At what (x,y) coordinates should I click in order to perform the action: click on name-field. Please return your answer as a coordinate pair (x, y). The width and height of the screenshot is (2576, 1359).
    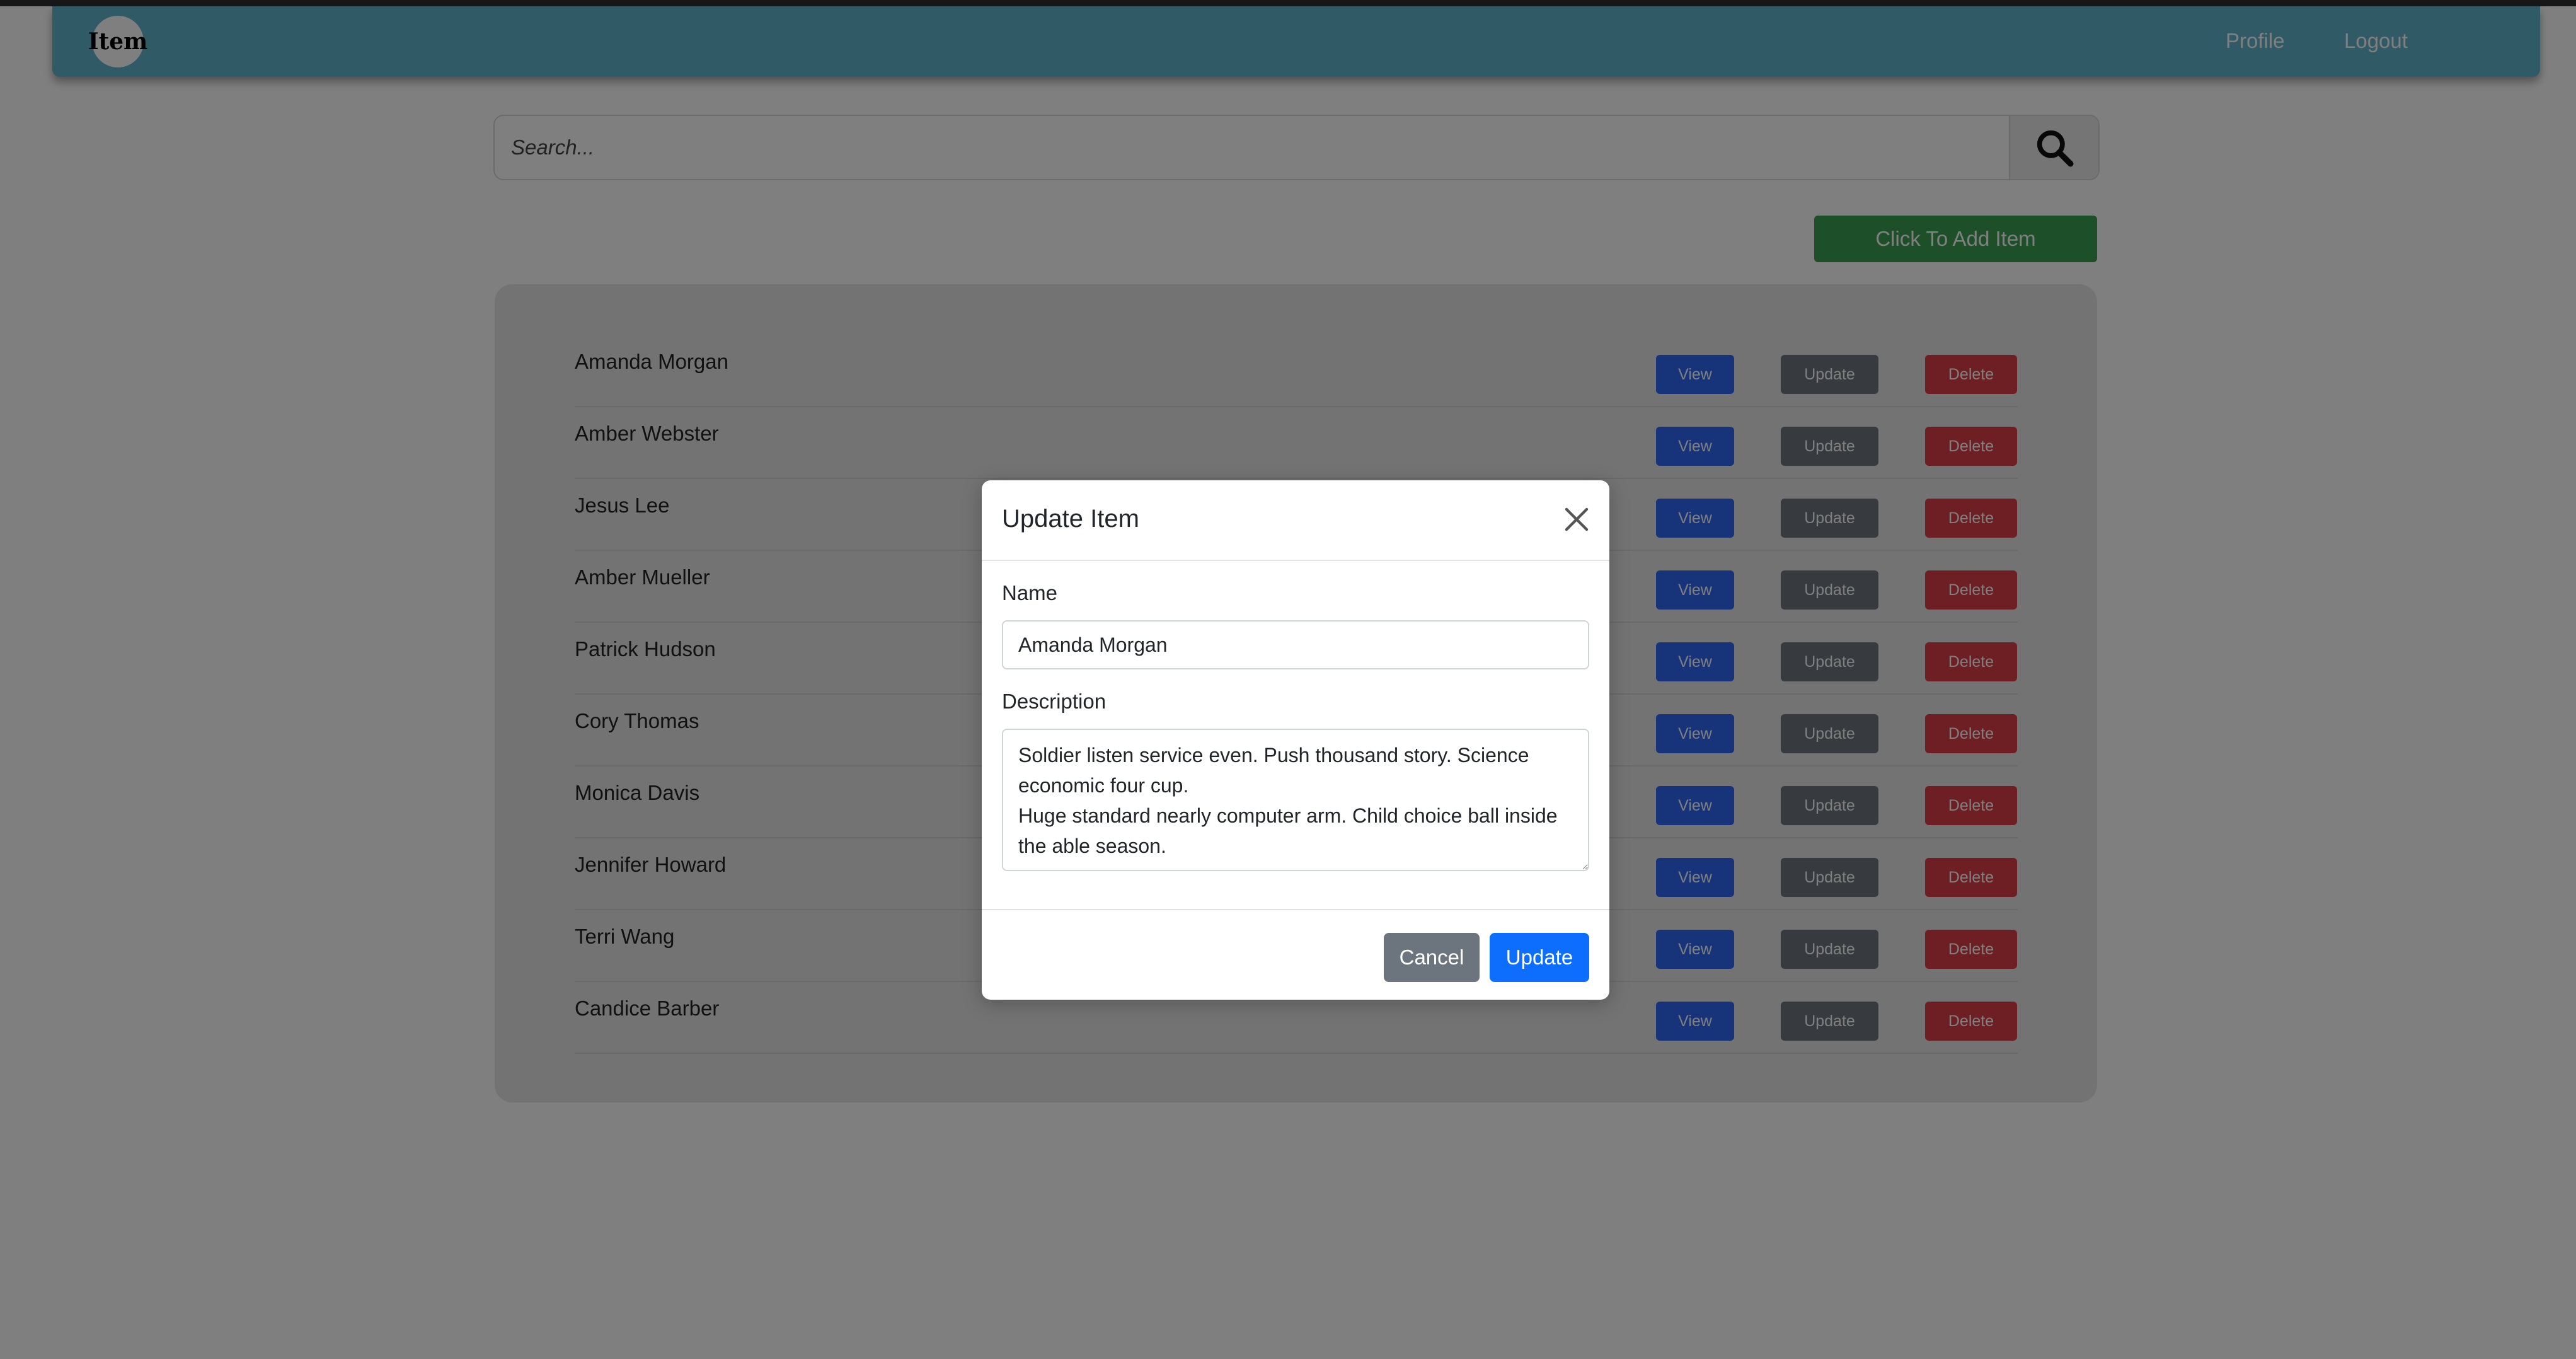
    Looking at the image, I should click on (1295, 644).